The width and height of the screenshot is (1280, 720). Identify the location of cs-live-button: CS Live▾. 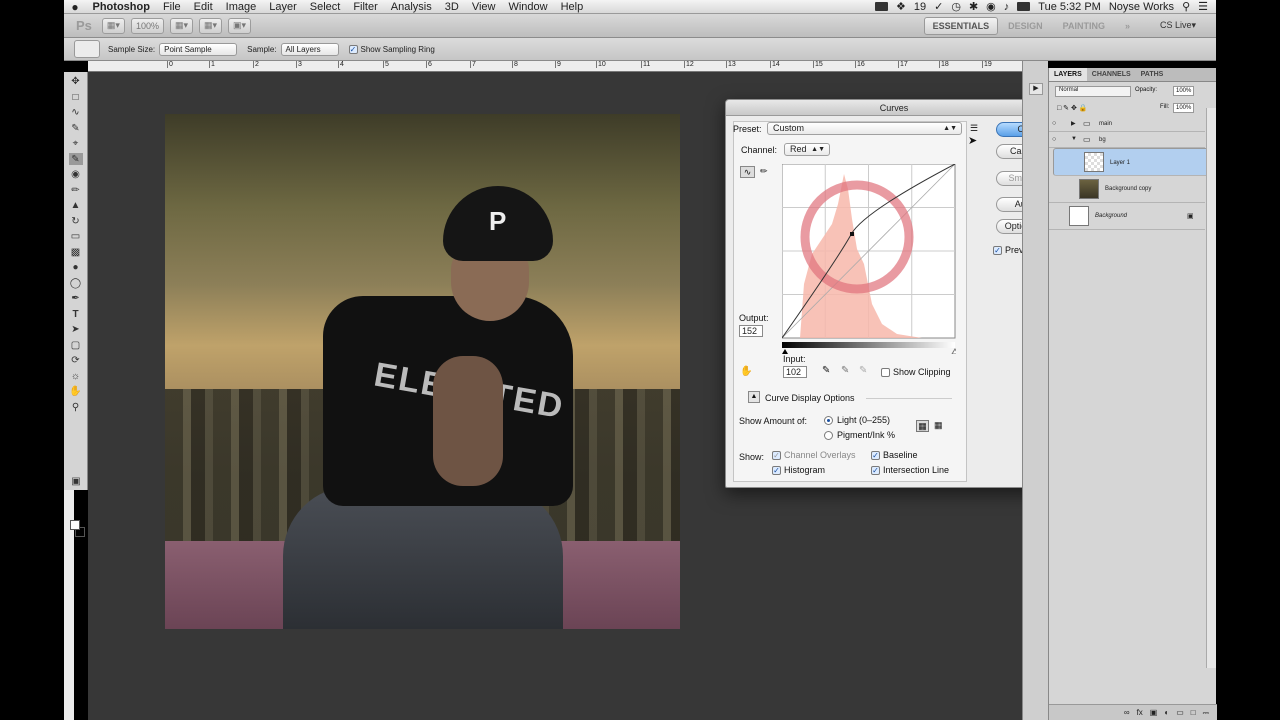
(1178, 25).